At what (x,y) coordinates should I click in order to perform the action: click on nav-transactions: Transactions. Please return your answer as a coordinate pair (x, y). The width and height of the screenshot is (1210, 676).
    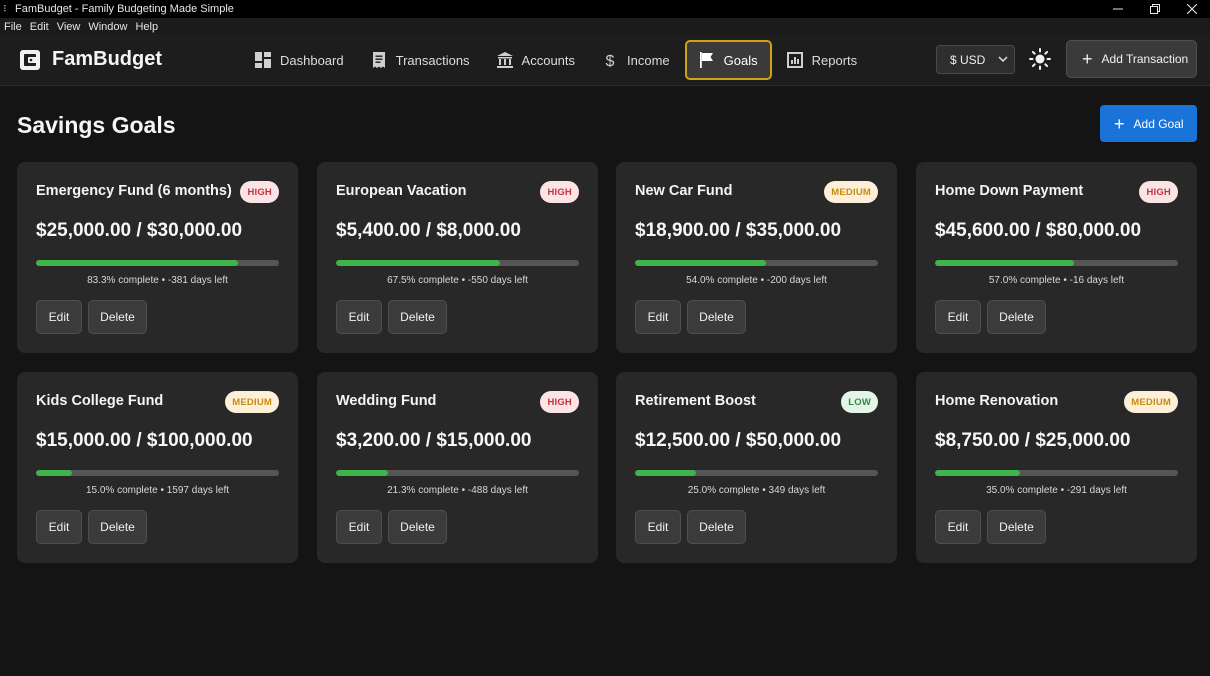
    Looking at the image, I should click on (420, 60).